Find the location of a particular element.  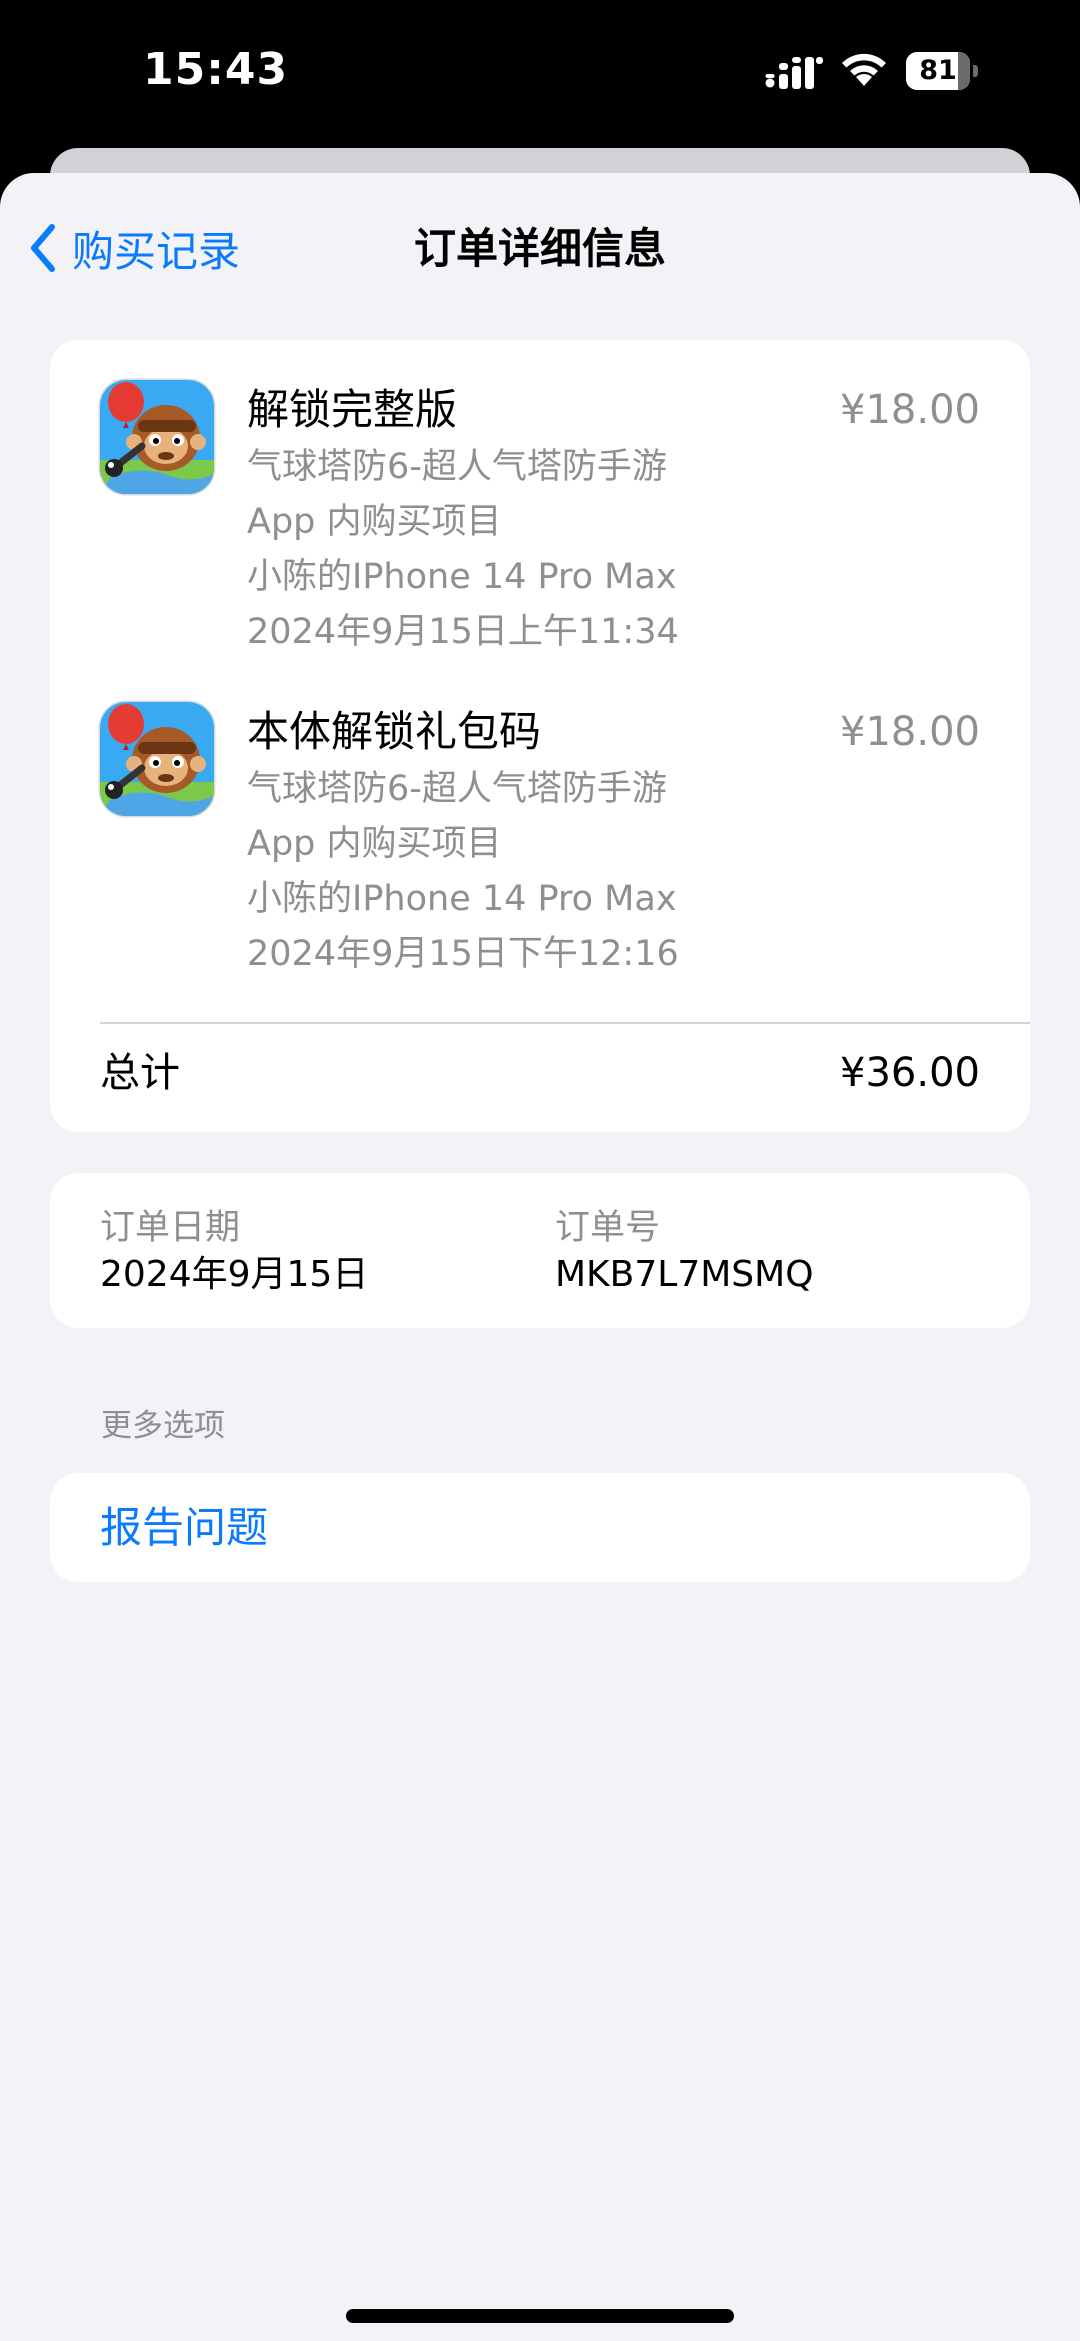

more-options-header: 更多选项 is located at coordinates (163, 1426).